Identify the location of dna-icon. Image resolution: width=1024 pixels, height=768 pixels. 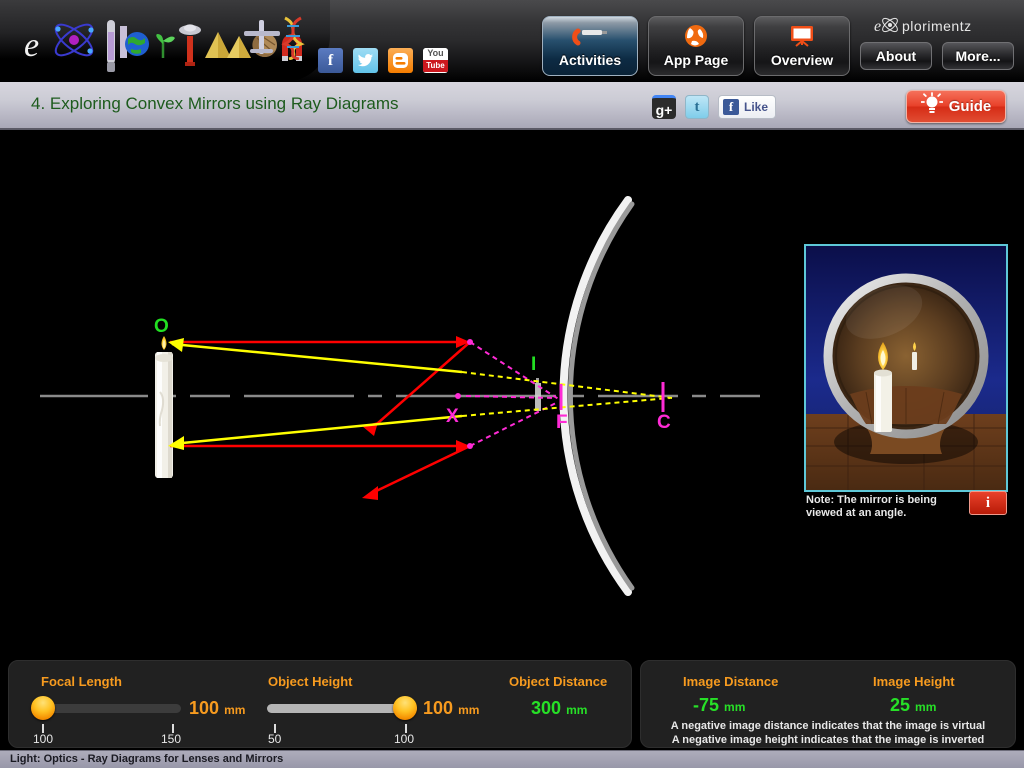
(295, 40).